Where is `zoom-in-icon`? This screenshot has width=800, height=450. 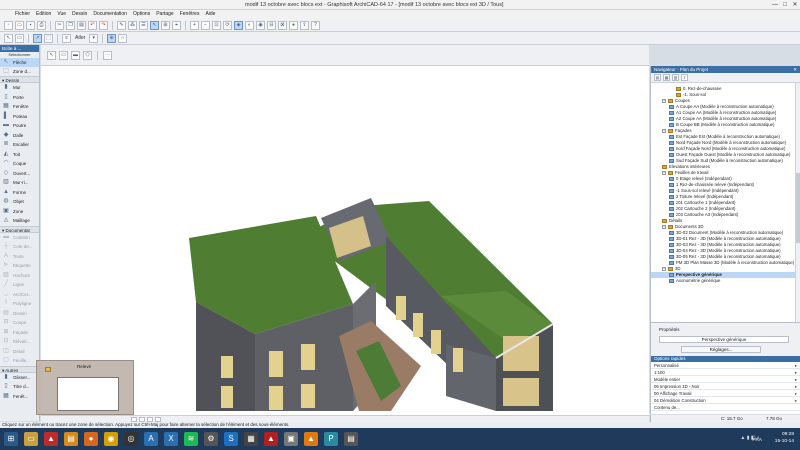
zoom-in-icon is located at coordinates (134, 419).